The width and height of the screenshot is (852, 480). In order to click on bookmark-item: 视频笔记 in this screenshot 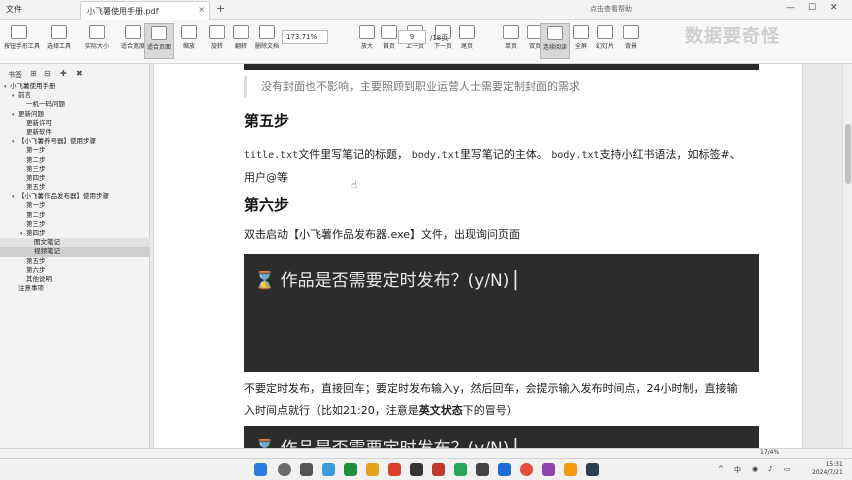, I will do `click(75, 252)`.